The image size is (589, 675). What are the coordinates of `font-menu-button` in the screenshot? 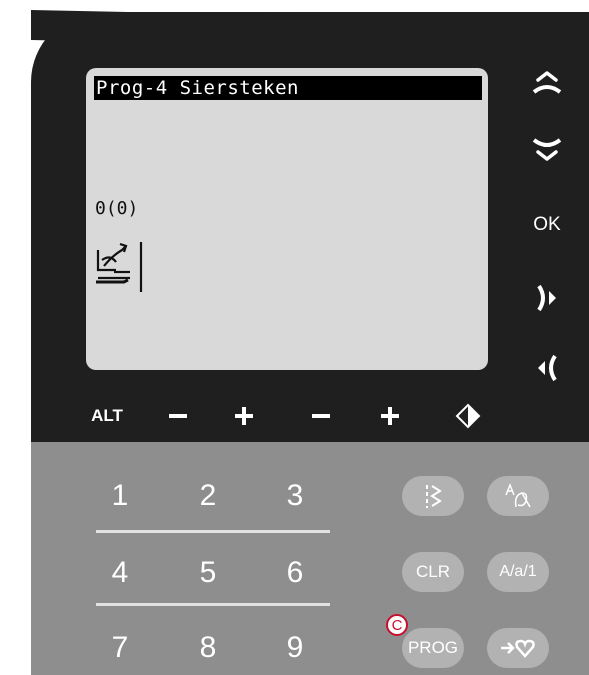 It's located at (518, 496).